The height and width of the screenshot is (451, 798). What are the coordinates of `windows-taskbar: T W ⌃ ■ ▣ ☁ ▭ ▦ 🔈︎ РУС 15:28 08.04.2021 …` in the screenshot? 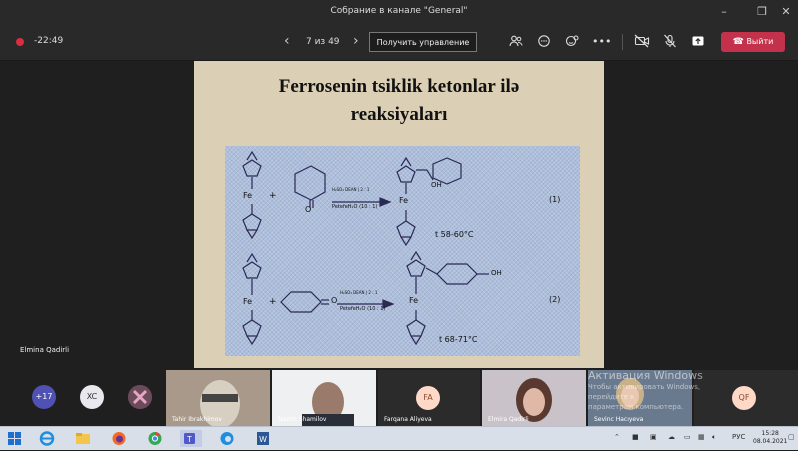 It's located at (399, 438).